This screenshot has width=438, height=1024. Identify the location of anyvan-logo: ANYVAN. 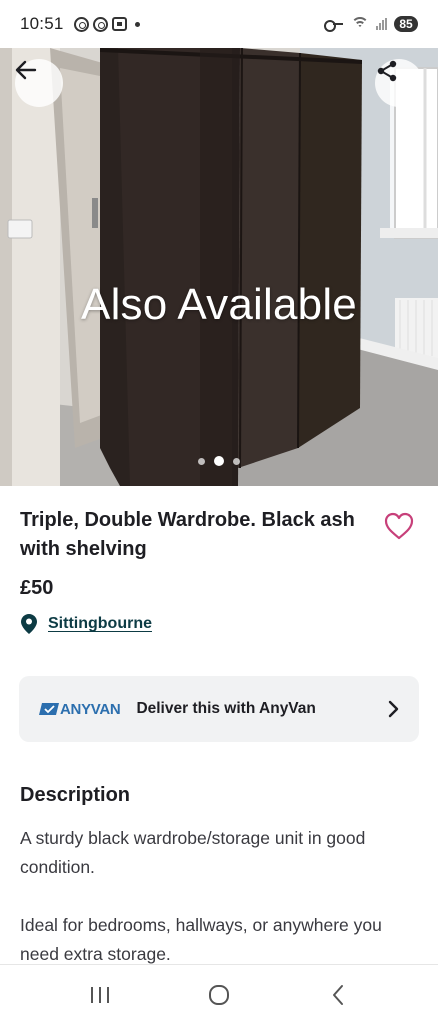
(80, 709).